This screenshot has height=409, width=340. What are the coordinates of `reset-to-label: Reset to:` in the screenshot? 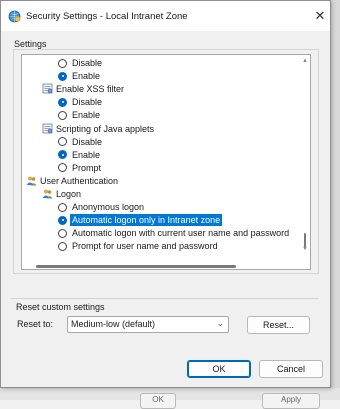 It's located at (35, 324).